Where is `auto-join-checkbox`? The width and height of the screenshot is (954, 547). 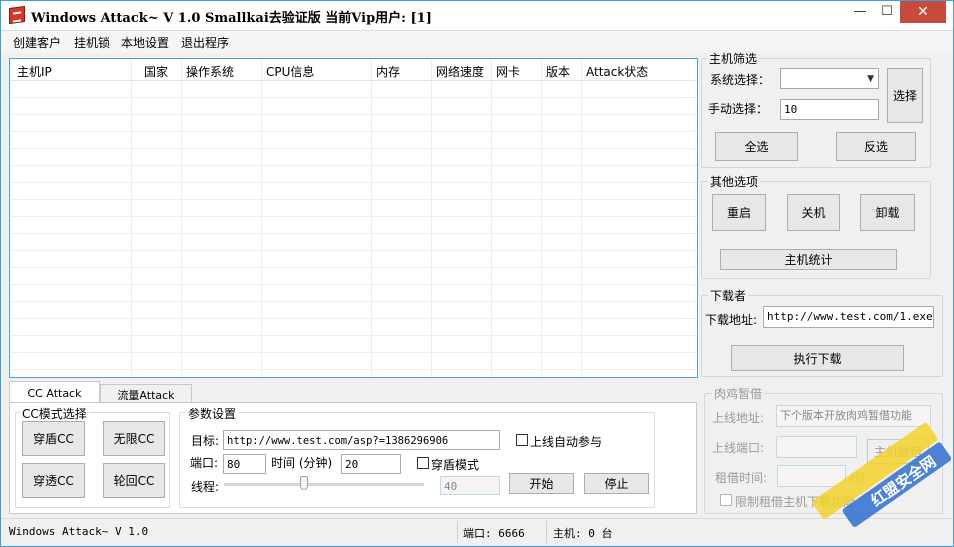 auto-join-checkbox is located at coordinates (522, 440).